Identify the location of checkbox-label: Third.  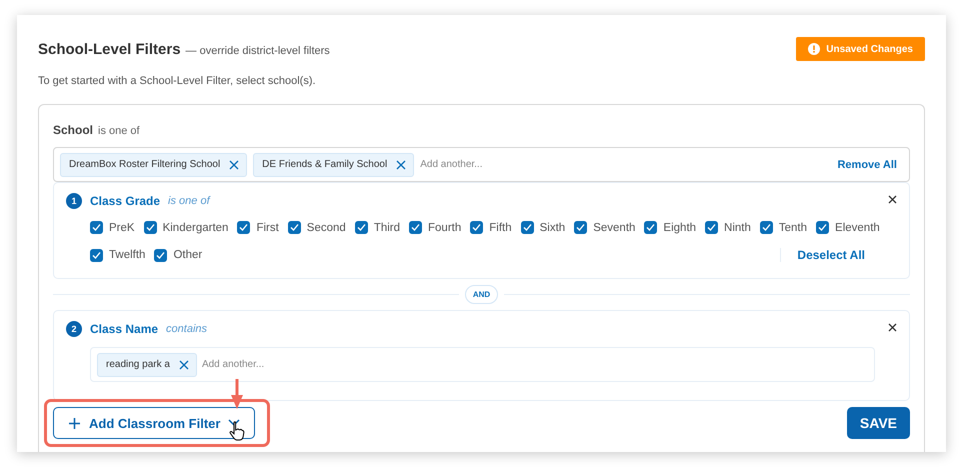
(387, 228).